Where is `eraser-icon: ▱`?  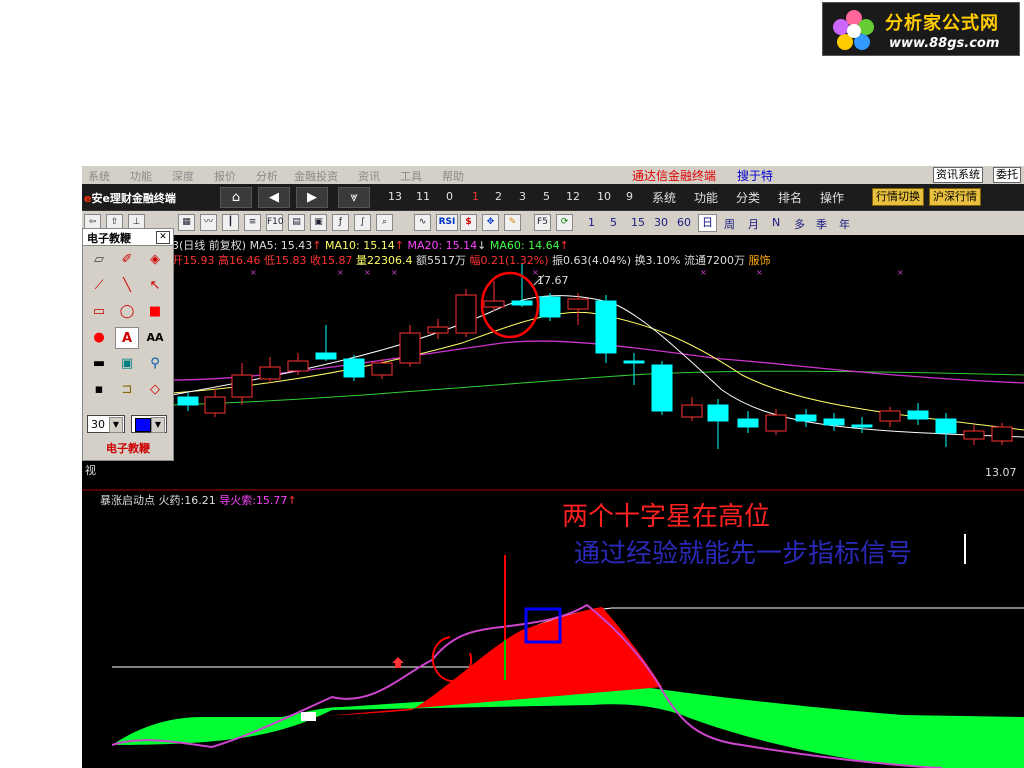
eraser-icon: ▱ is located at coordinates (99, 260).